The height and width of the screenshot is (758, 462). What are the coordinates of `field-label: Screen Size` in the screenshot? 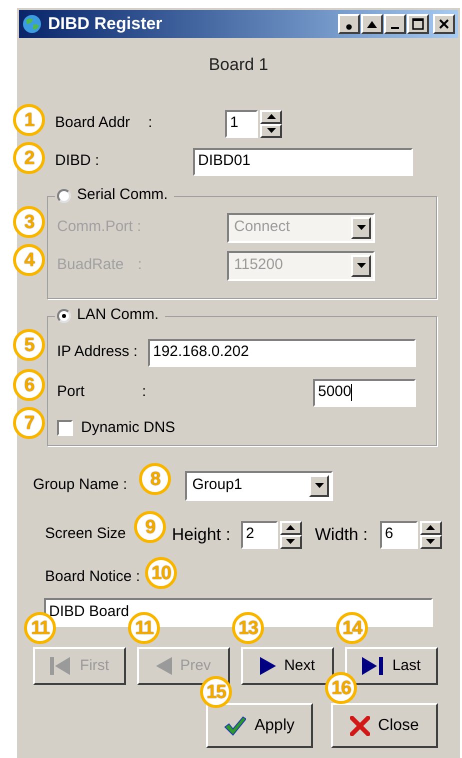 It's located at (85, 534).